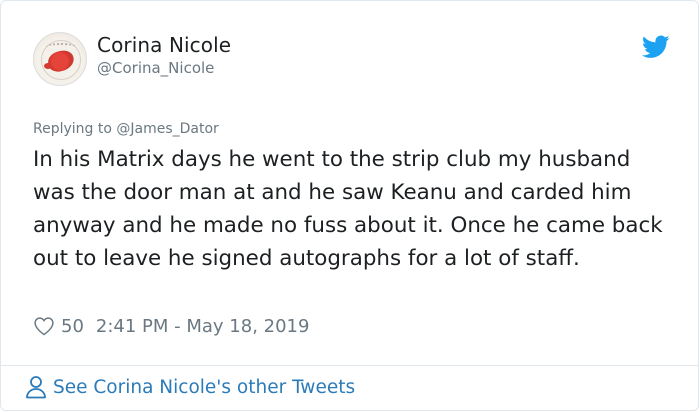 Image resolution: width=700 pixels, height=412 pixels. Describe the element at coordinates (155, 68) in the screenshot. I see `user-handle: @Corina_Nicole` at that location.